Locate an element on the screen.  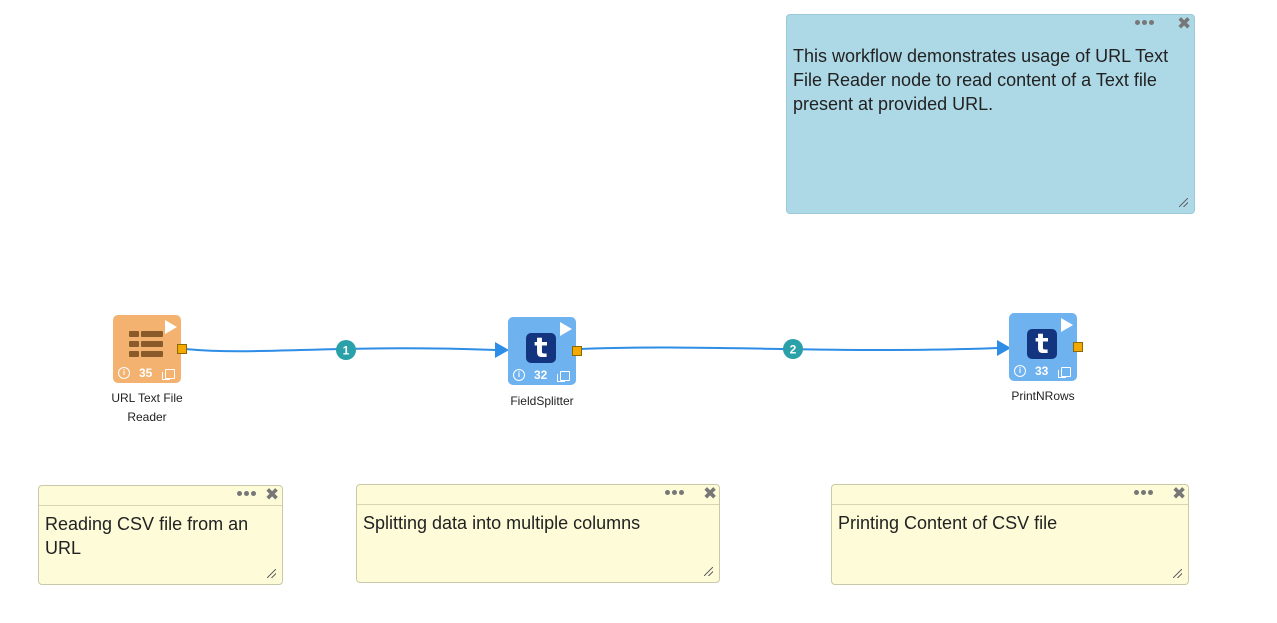
edge-2-badge-number: 2 is located at coordinates (793, 350).